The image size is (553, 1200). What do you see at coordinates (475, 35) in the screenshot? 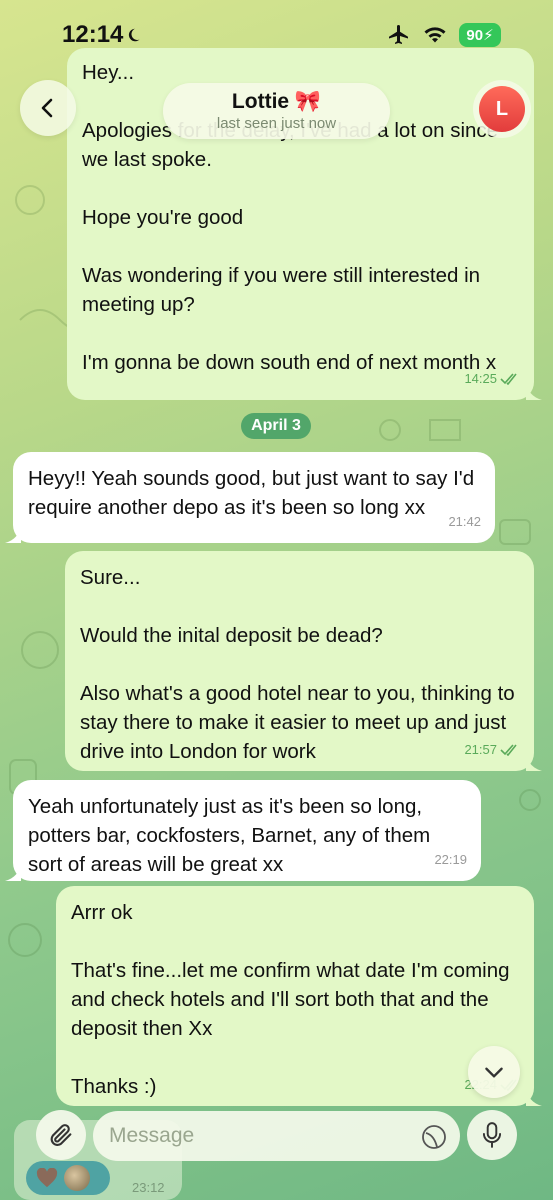
I see `battery-level: 90` at bounding box center [475, 35].